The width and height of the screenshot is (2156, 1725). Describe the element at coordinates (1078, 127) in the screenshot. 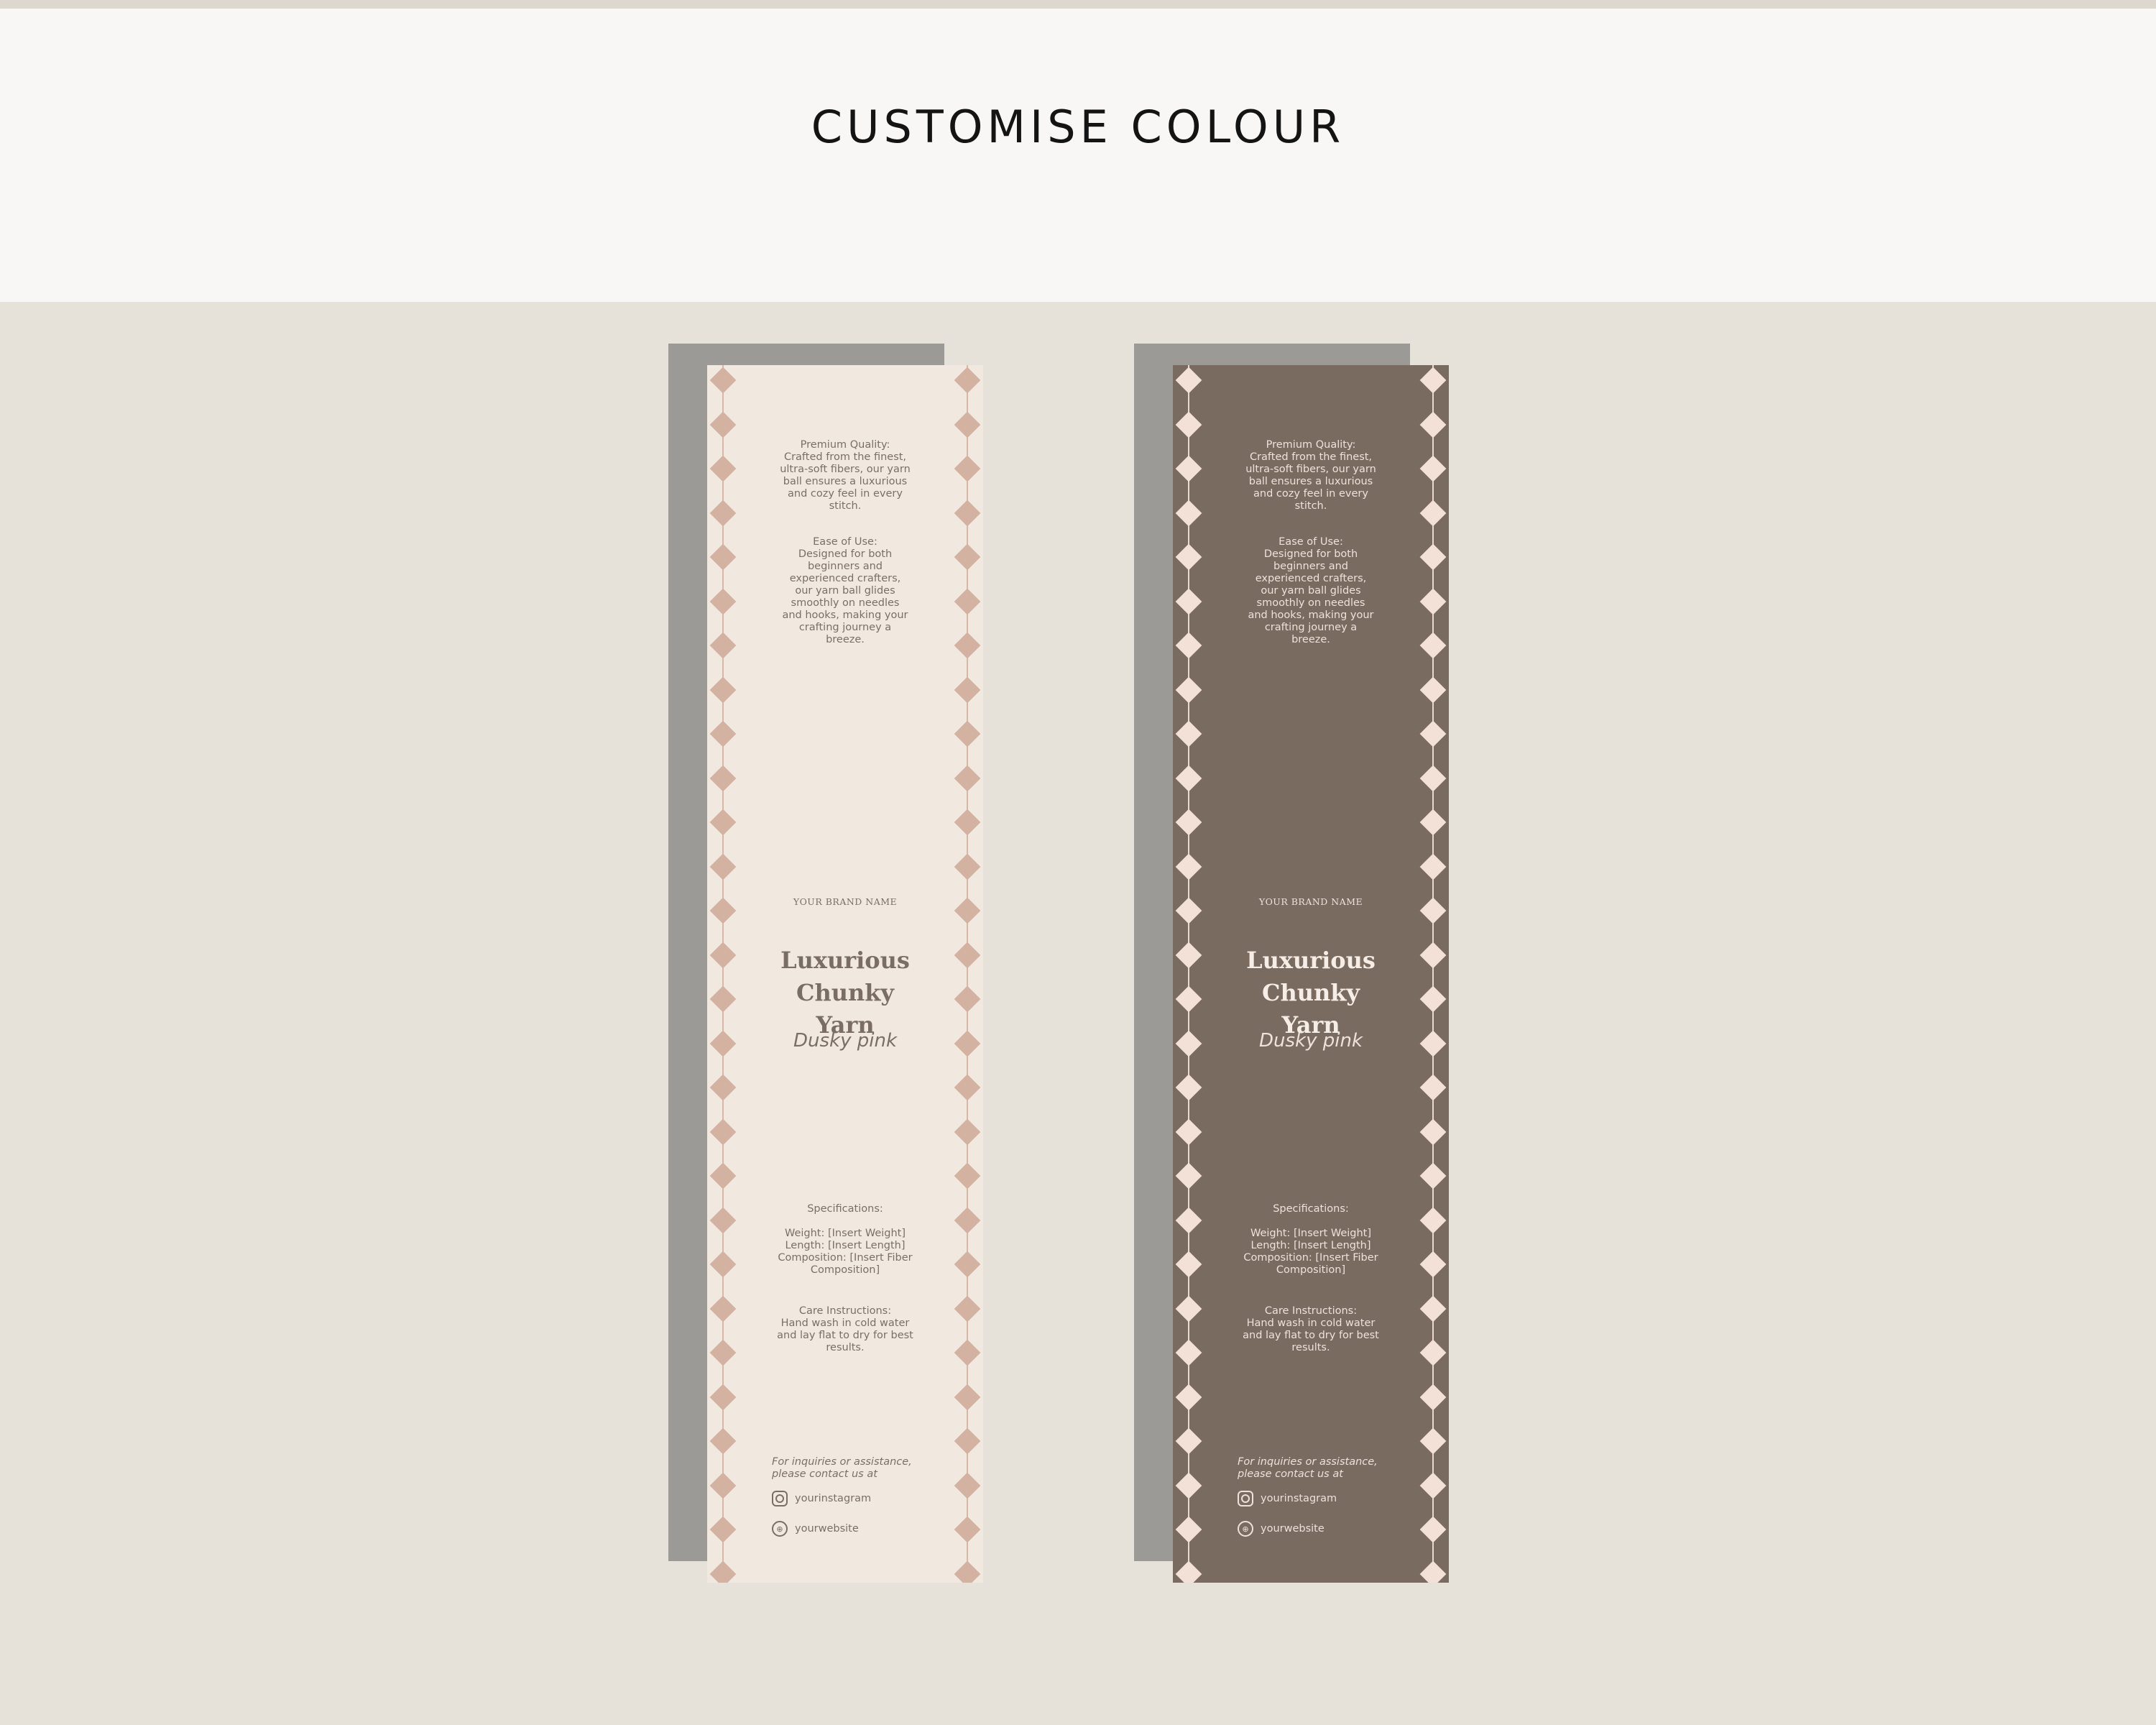

I see `page-title: CUSTOMISE COLOUR` at that location.